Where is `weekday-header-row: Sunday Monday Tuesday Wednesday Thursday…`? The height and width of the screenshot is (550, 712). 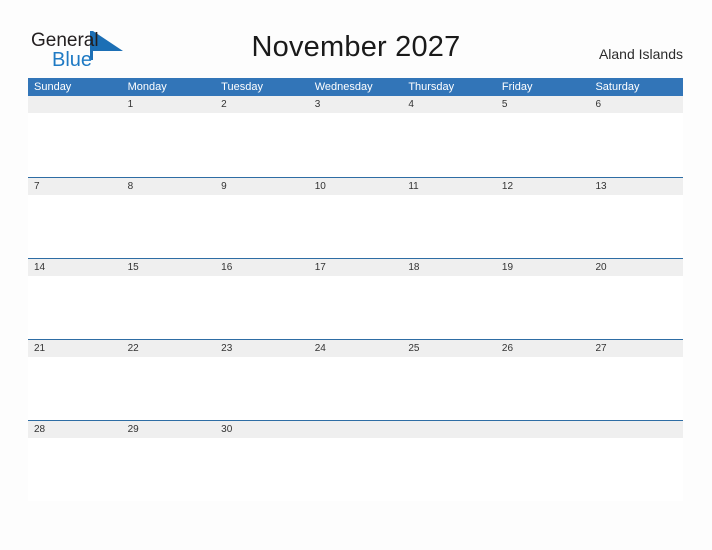
weekday-header-row: Sunday Monday Tuesday Wednesday Thursday… is located at coordinates (355, 87).